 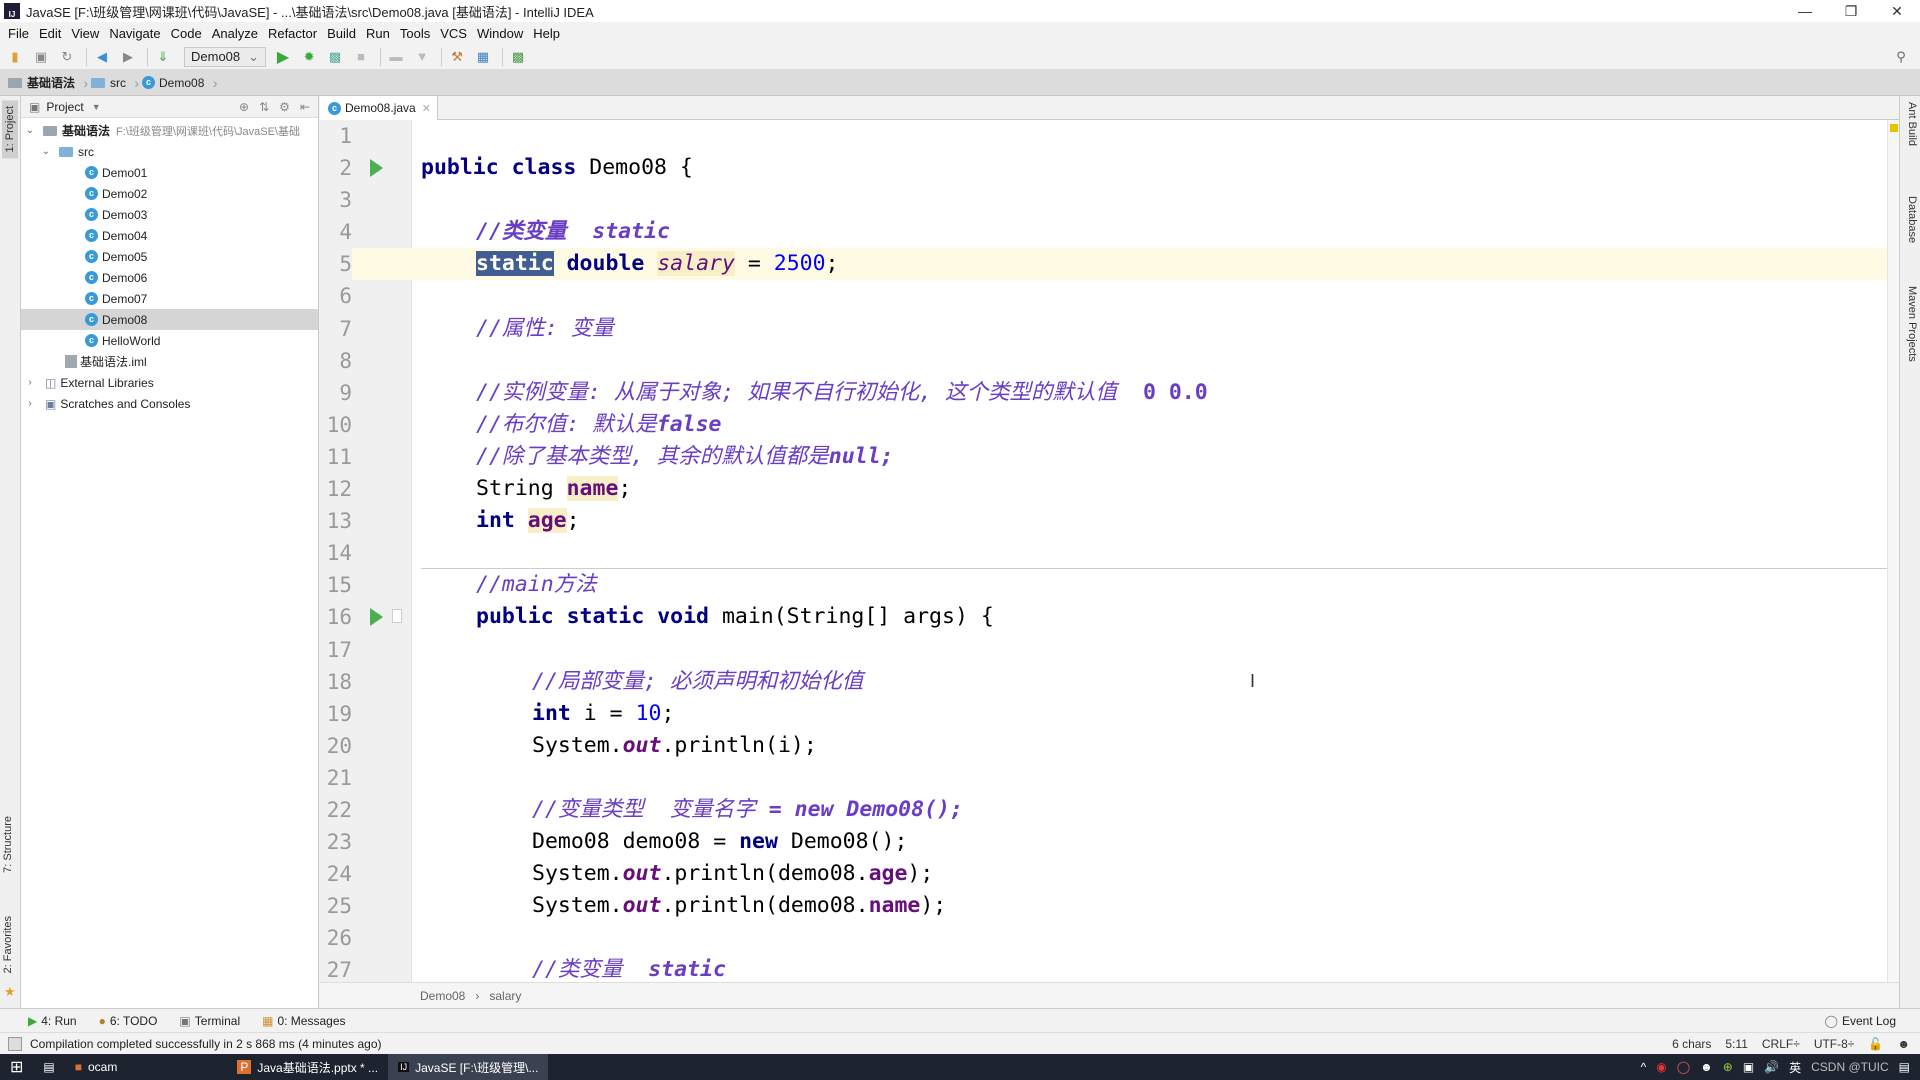 What do you see at coordinates (342, 33) in the screenshot?
I see `menu-build: Build` at bounding box center [342, 33].